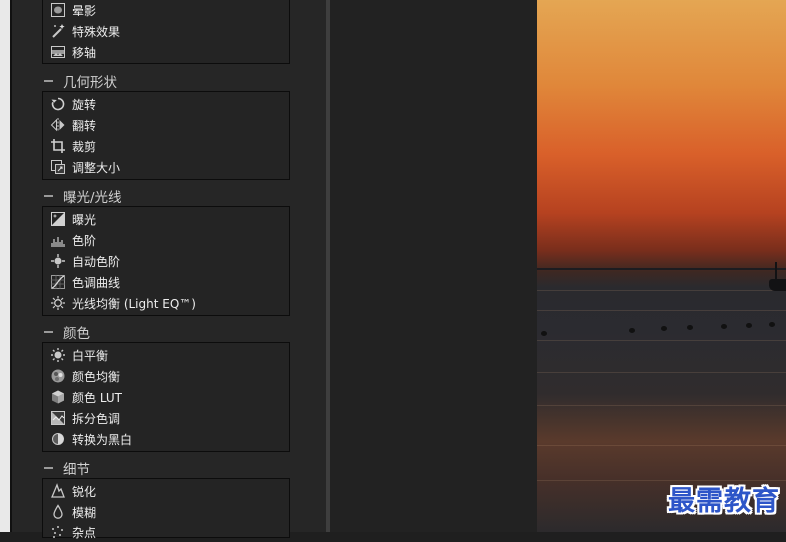  Describe the element at coordinates (96, 282) in the screenshot. I see `menu-item-label: 色调曲线` at that location.